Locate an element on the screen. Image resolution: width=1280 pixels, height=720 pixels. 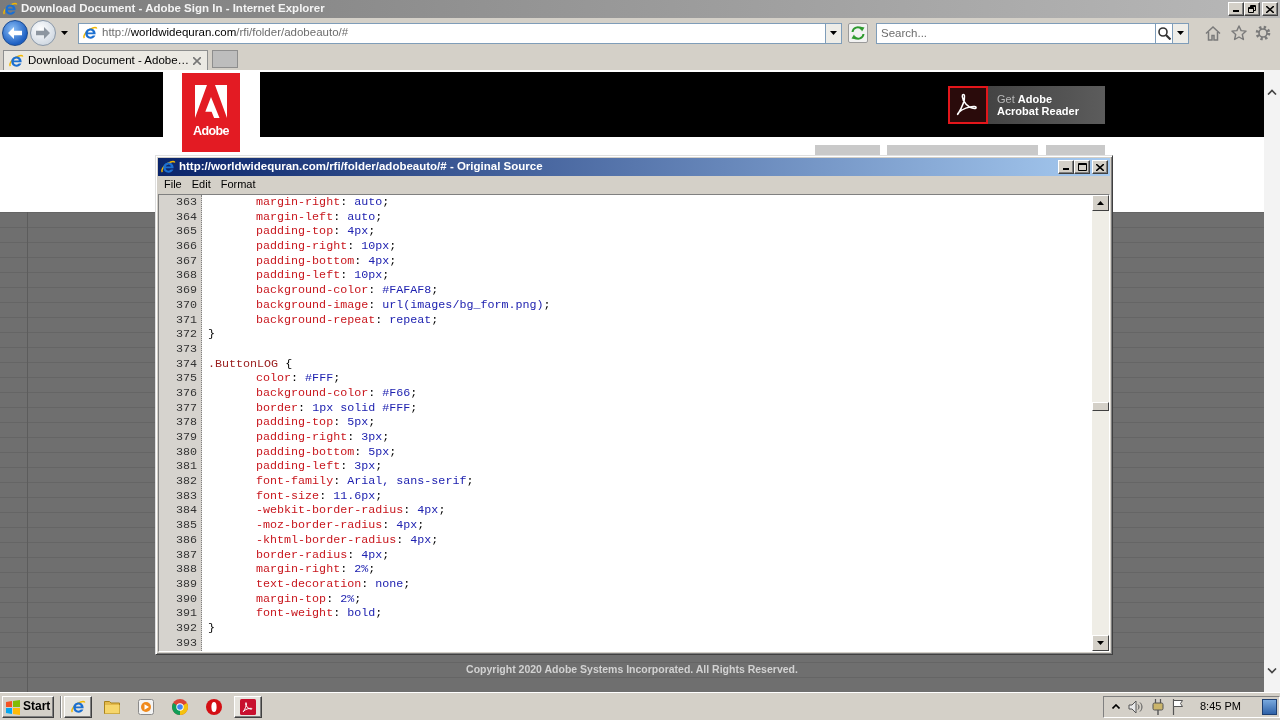
code-line: background-color: #FAFAF8; is located at coordinates (347, 290).